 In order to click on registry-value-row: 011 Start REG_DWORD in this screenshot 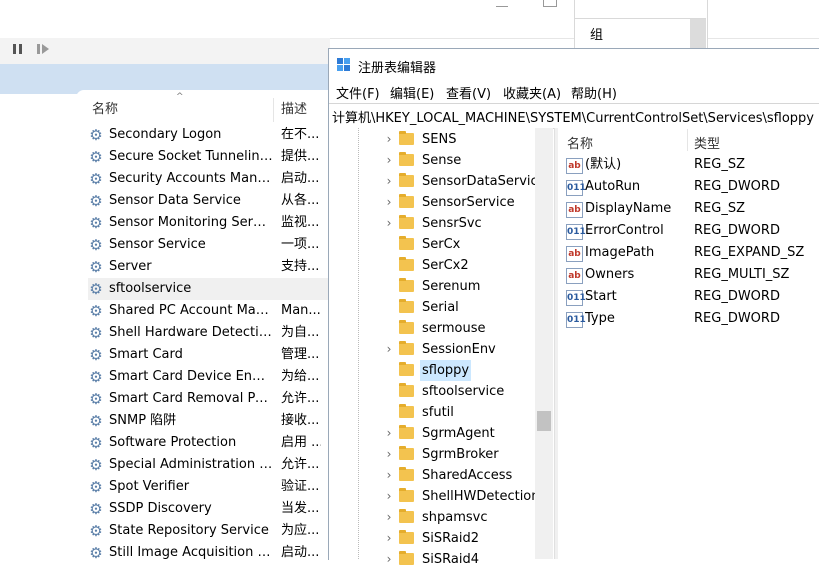, I will do `click(691, 297)`.